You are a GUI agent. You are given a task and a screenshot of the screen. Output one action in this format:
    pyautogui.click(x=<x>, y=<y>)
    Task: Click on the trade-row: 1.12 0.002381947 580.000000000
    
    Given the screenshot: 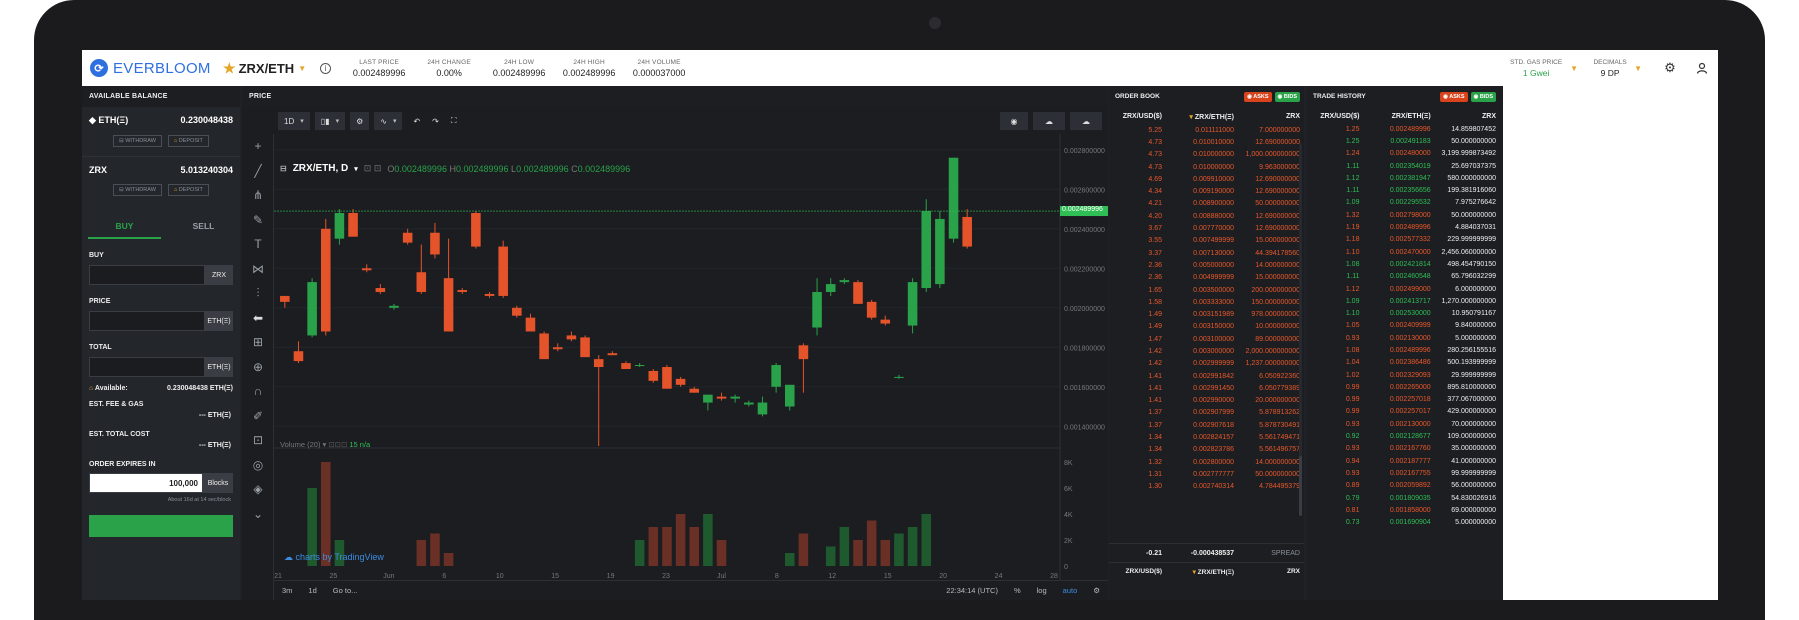 What is the action you would take?
    pyautogui.click(x=1403, y=178)
    